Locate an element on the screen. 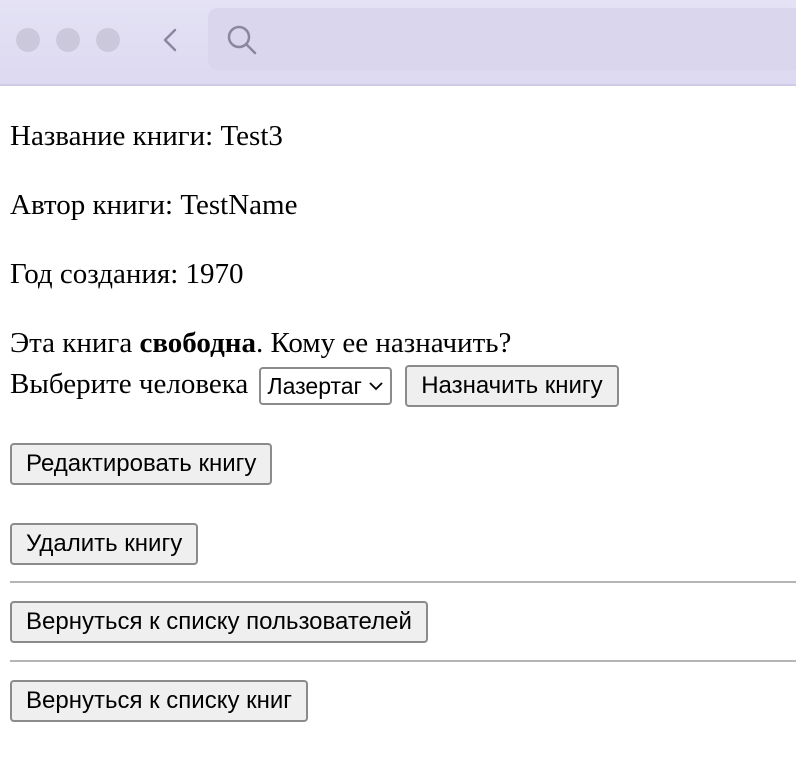 Image resolution: width=796 pixels, height=764 pixels. delete-book-button: Удалить книгу is located at coordinates (104, 544).